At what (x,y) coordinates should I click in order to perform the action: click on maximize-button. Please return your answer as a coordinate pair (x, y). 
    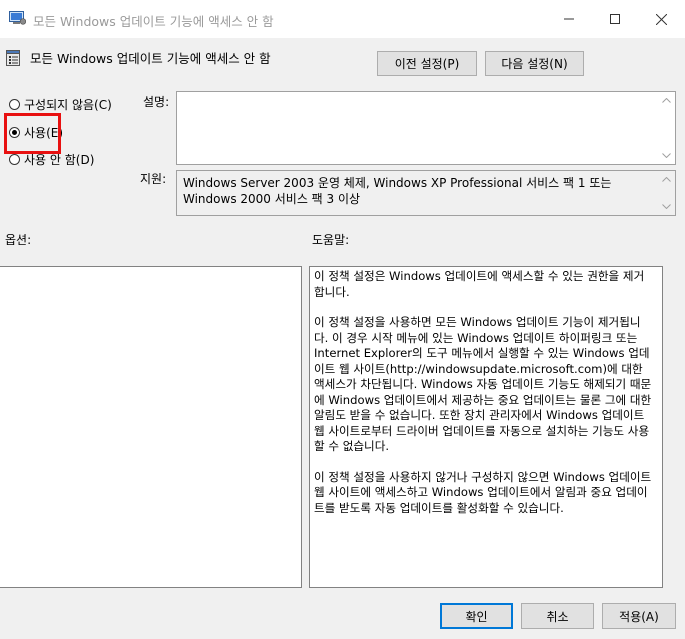
    Looking at the image, I should click on (615, 19).